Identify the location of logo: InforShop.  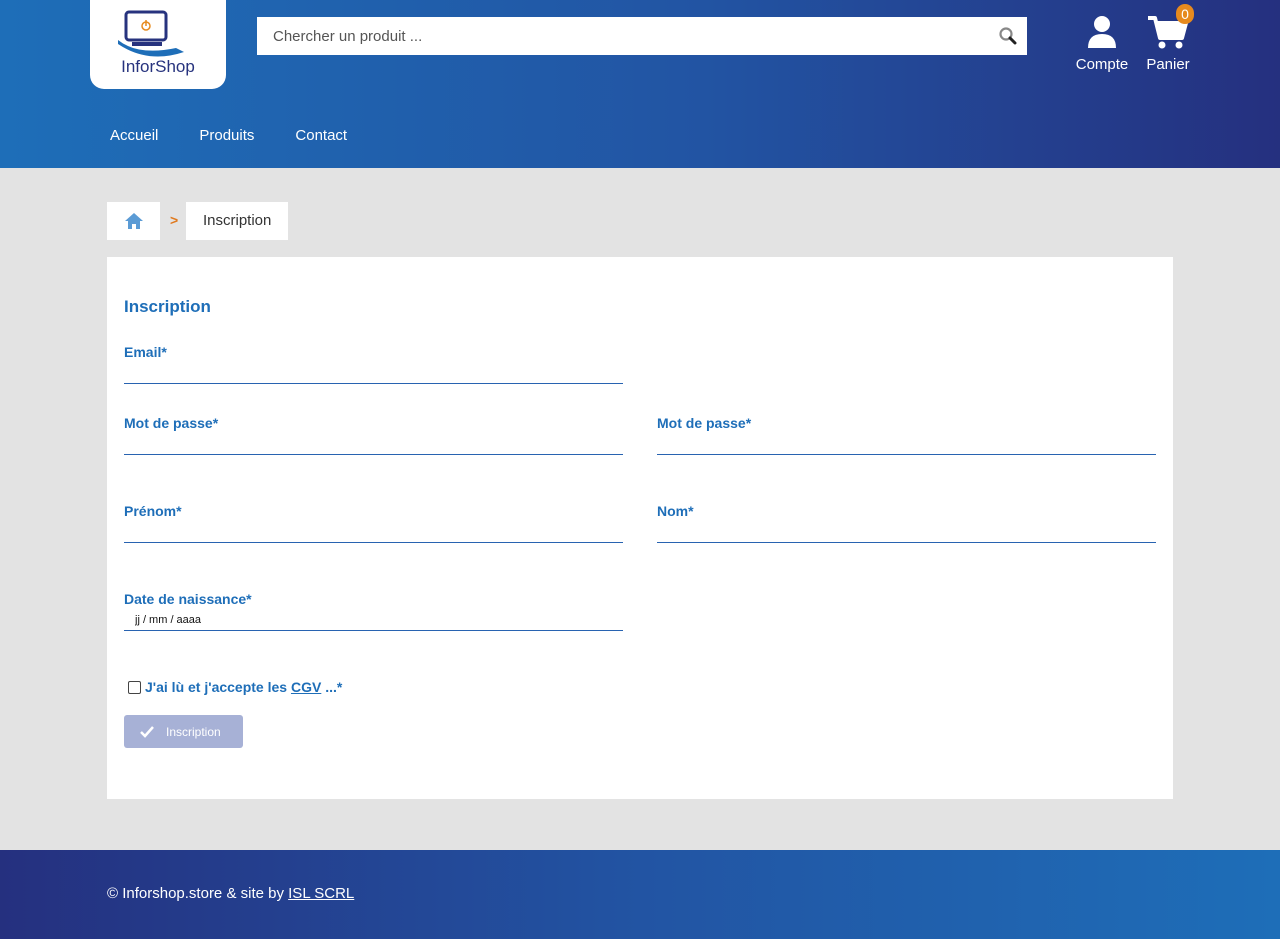
(158, 44).